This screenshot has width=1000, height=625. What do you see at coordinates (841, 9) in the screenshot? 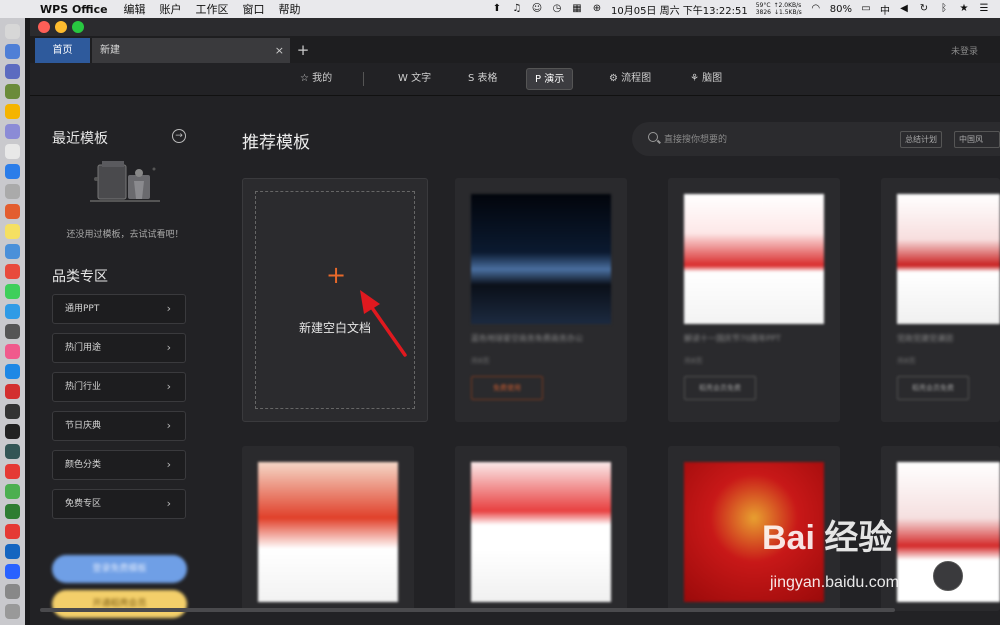
I see `battery-percent: 80%` at bounding box center [841, 9].